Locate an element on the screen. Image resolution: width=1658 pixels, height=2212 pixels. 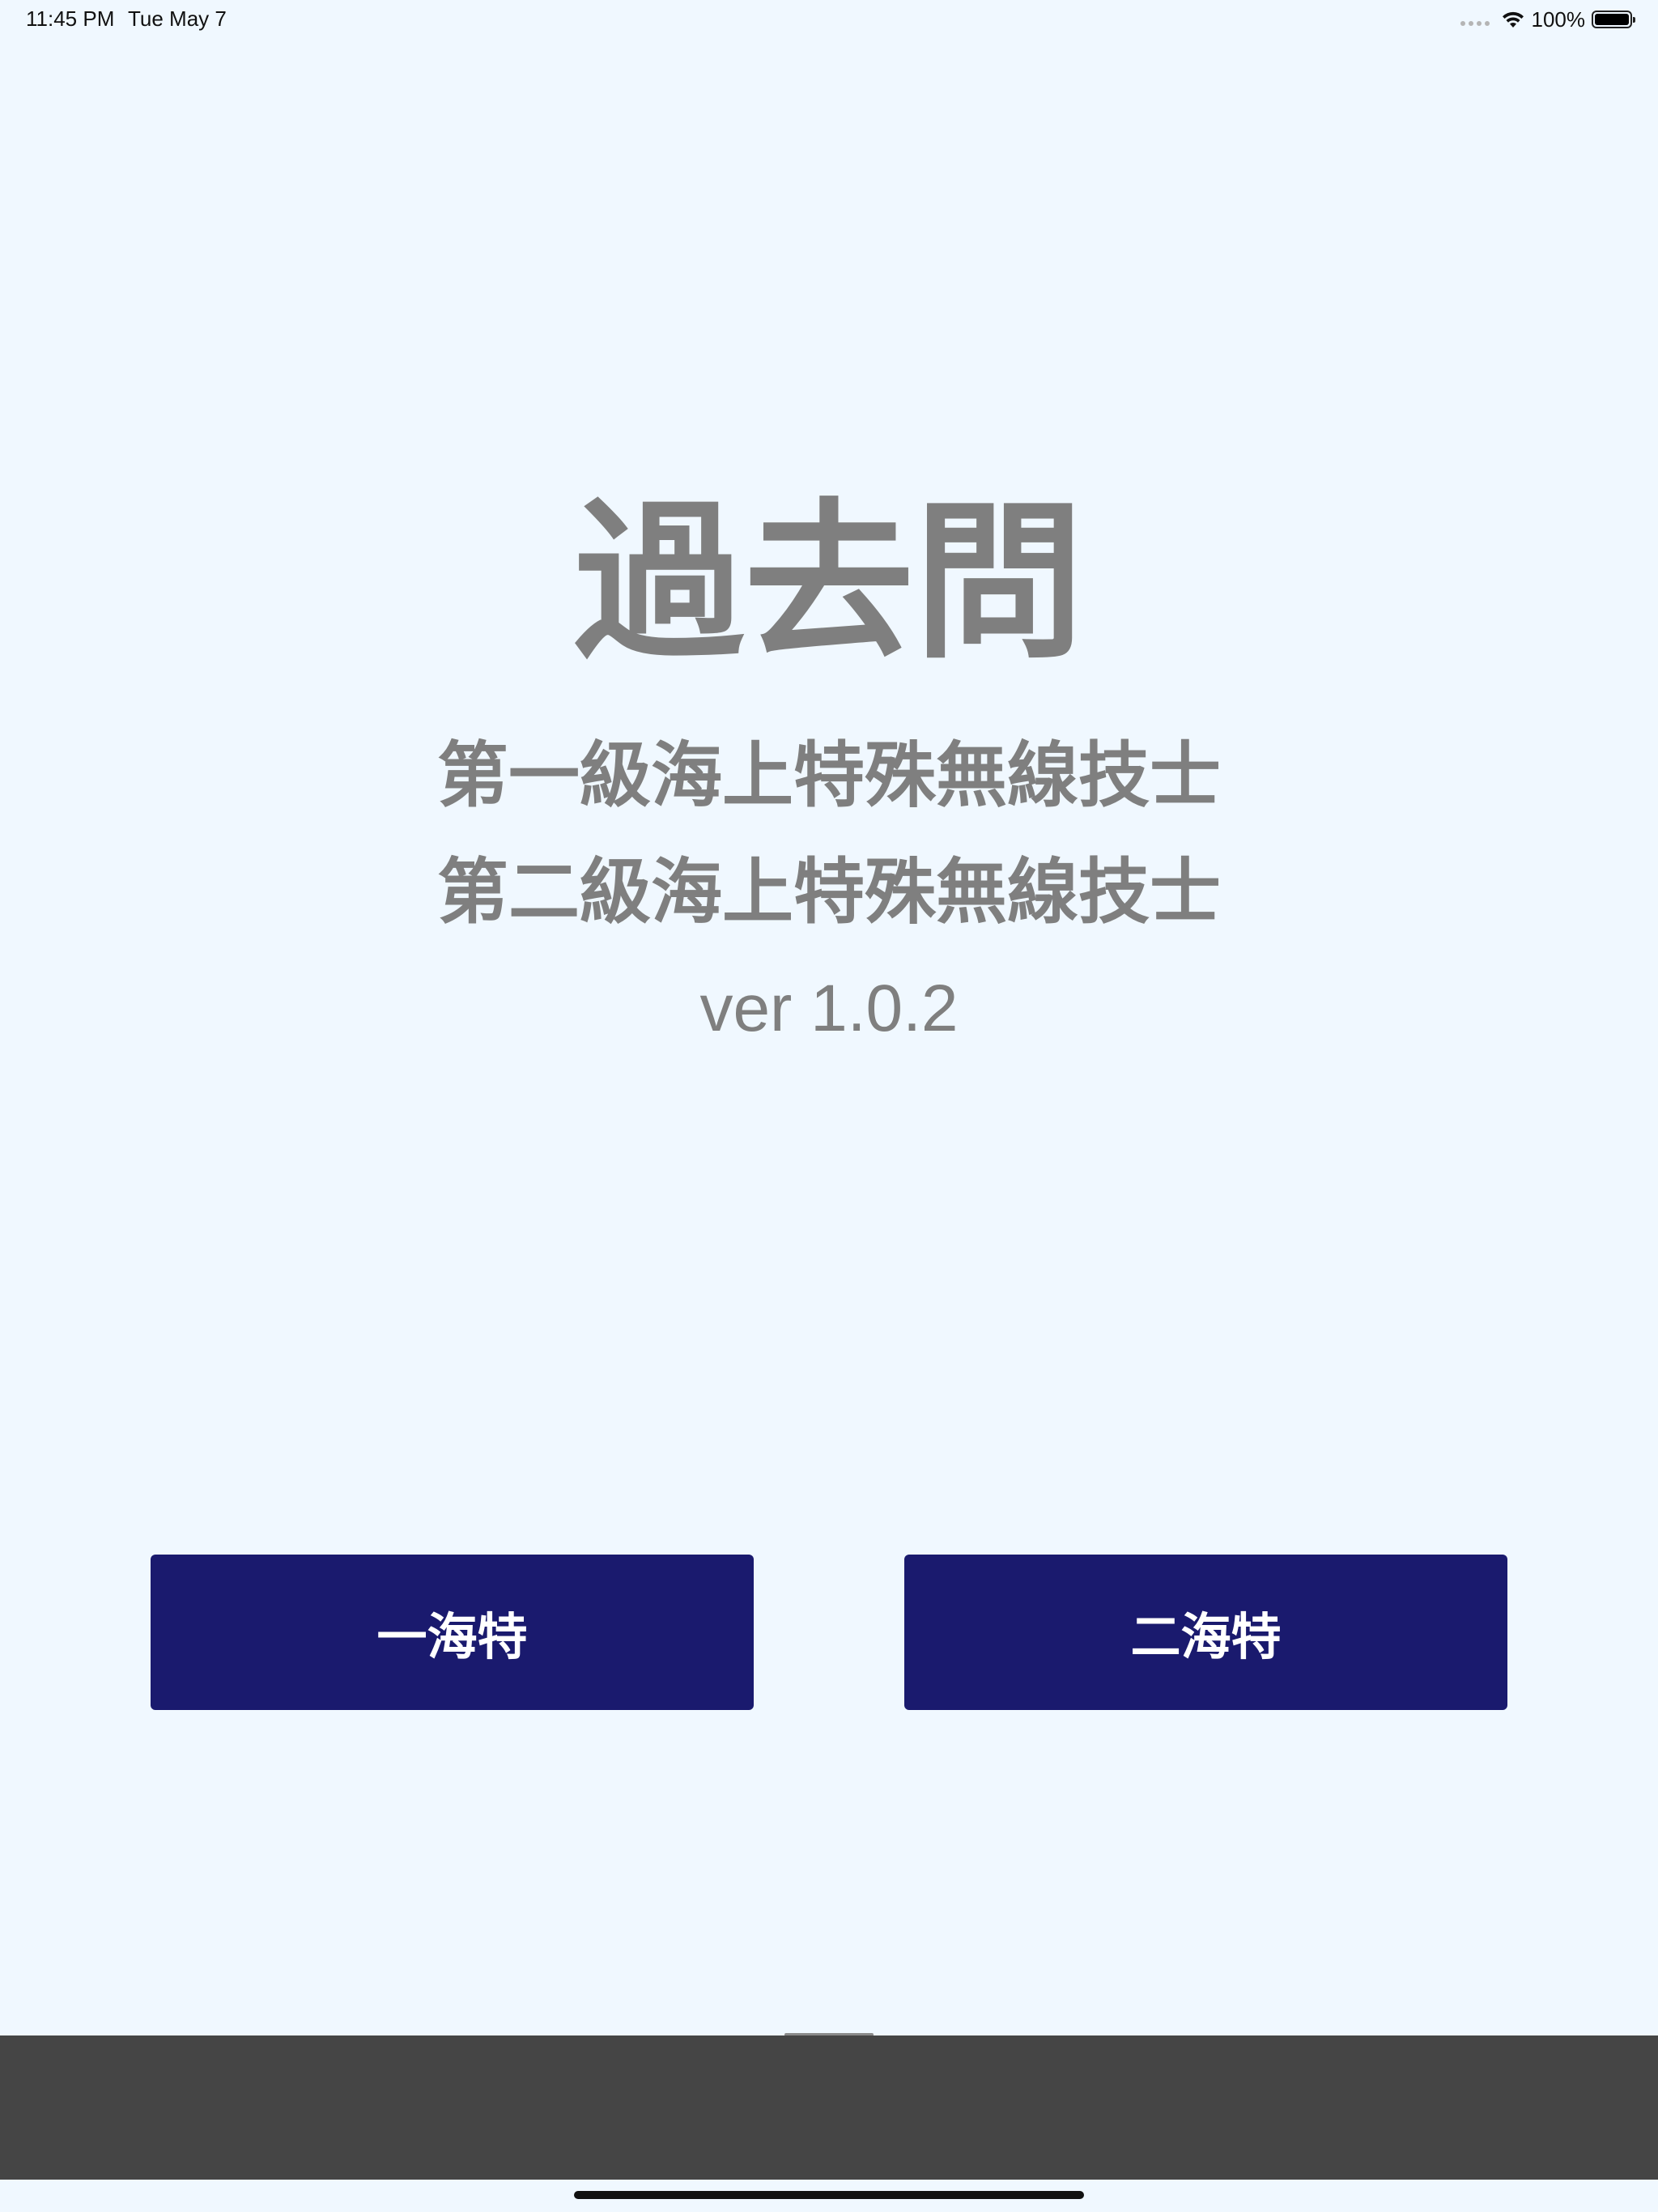
status-date: Tue May 7 is located at coordinates (177, 19).